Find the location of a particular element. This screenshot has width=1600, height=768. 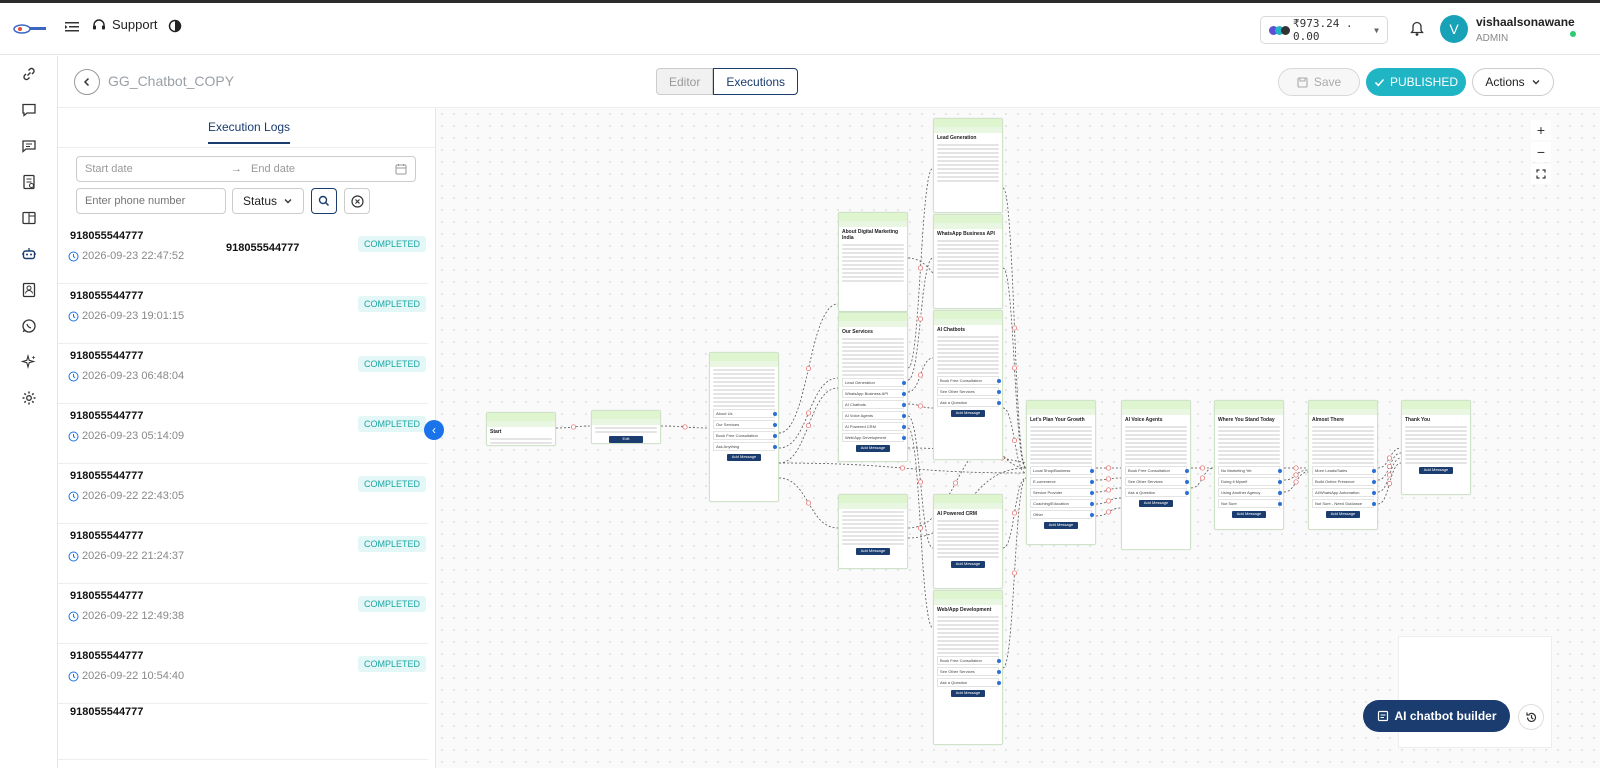

table-row: 918055544777 2026-09-23 06:48:04 COMPLETED is located at coordinates (243, 374).